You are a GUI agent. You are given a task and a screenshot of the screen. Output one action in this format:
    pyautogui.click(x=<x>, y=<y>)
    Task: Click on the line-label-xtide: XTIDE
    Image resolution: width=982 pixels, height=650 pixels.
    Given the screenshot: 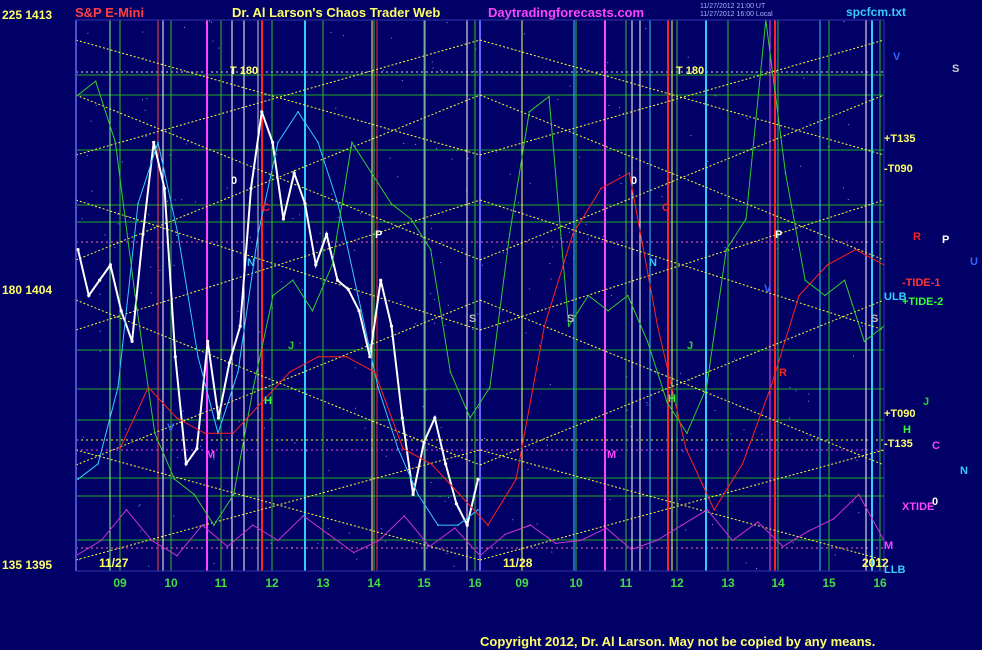 What is the action you would take?
    pyautogui.click(x=918, y=507)
    